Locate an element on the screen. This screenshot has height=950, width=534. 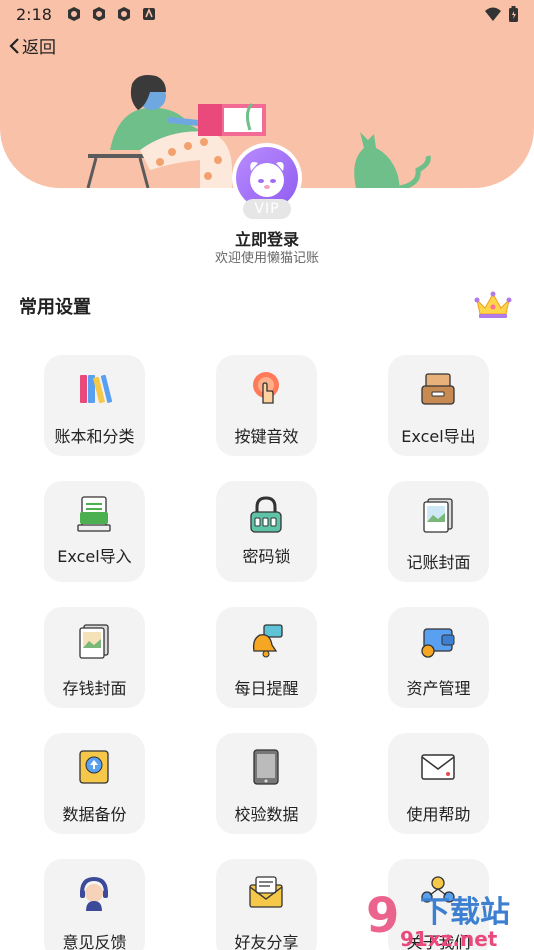
headset-support-icon is located at coordinates (94, 893).